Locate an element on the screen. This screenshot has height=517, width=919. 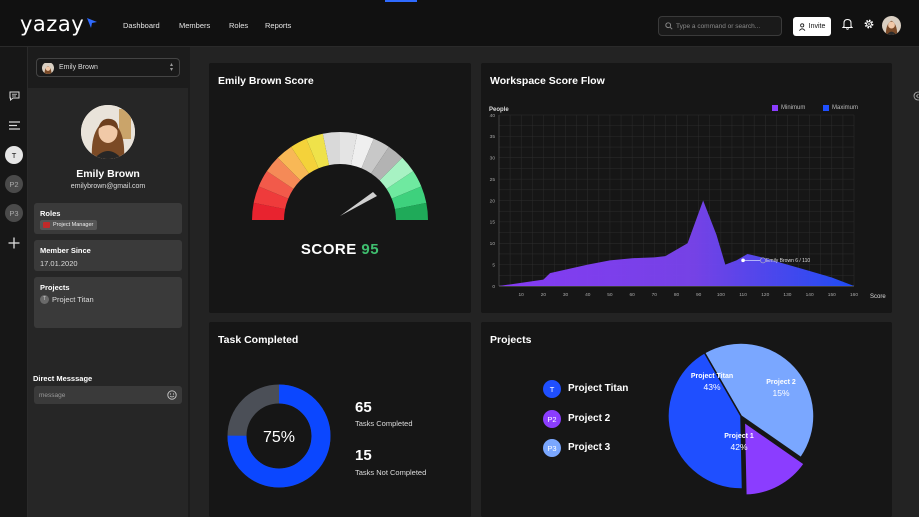
roles-label: Roles is located at coordinates (50, 213).